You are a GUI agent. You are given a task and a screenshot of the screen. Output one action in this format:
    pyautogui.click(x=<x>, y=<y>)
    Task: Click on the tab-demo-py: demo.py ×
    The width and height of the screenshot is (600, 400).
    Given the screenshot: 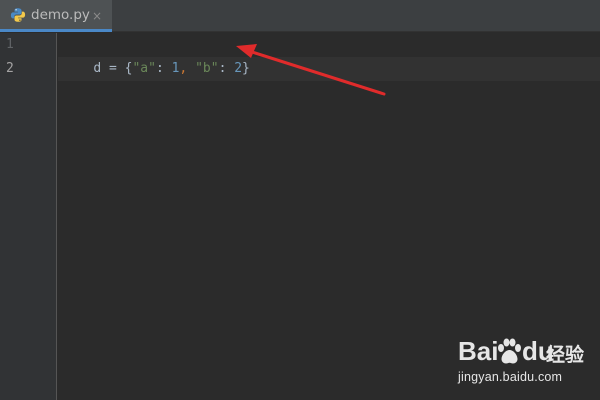 What is the action you would take?
    pyautogui.click(x=56, y=16)
    